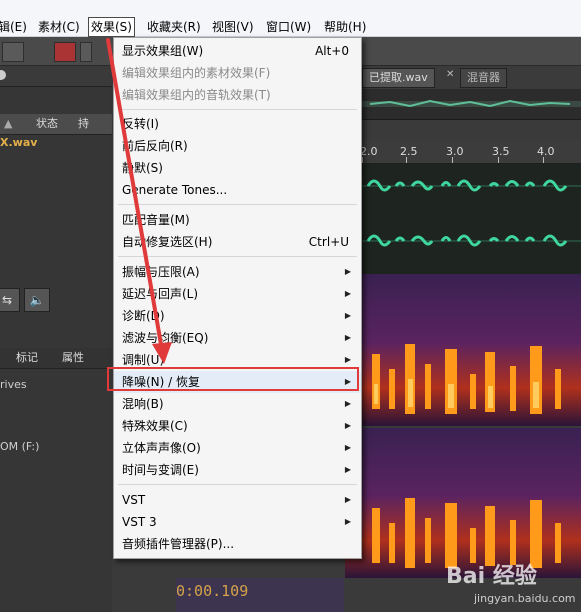 This screenshot has width=581, height=612. I want to click on speaker-icon: 🔈, so click(37, 300).